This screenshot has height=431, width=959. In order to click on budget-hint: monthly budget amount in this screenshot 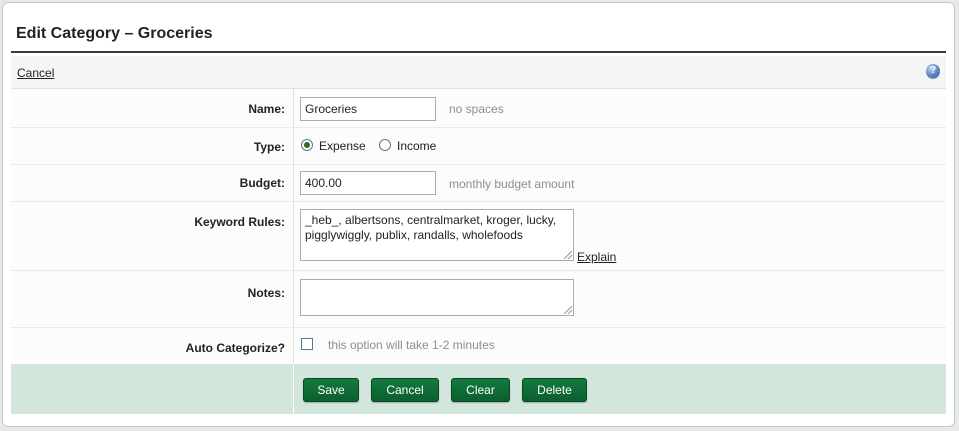, I will do `click(512, 184)`.